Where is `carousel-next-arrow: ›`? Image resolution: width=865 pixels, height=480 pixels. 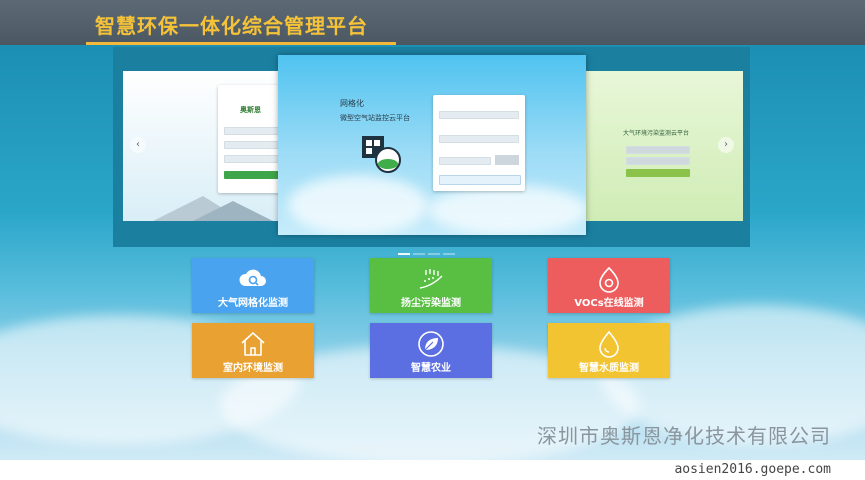
carousel-next-arrow: › is located at coordinates (726, 145).